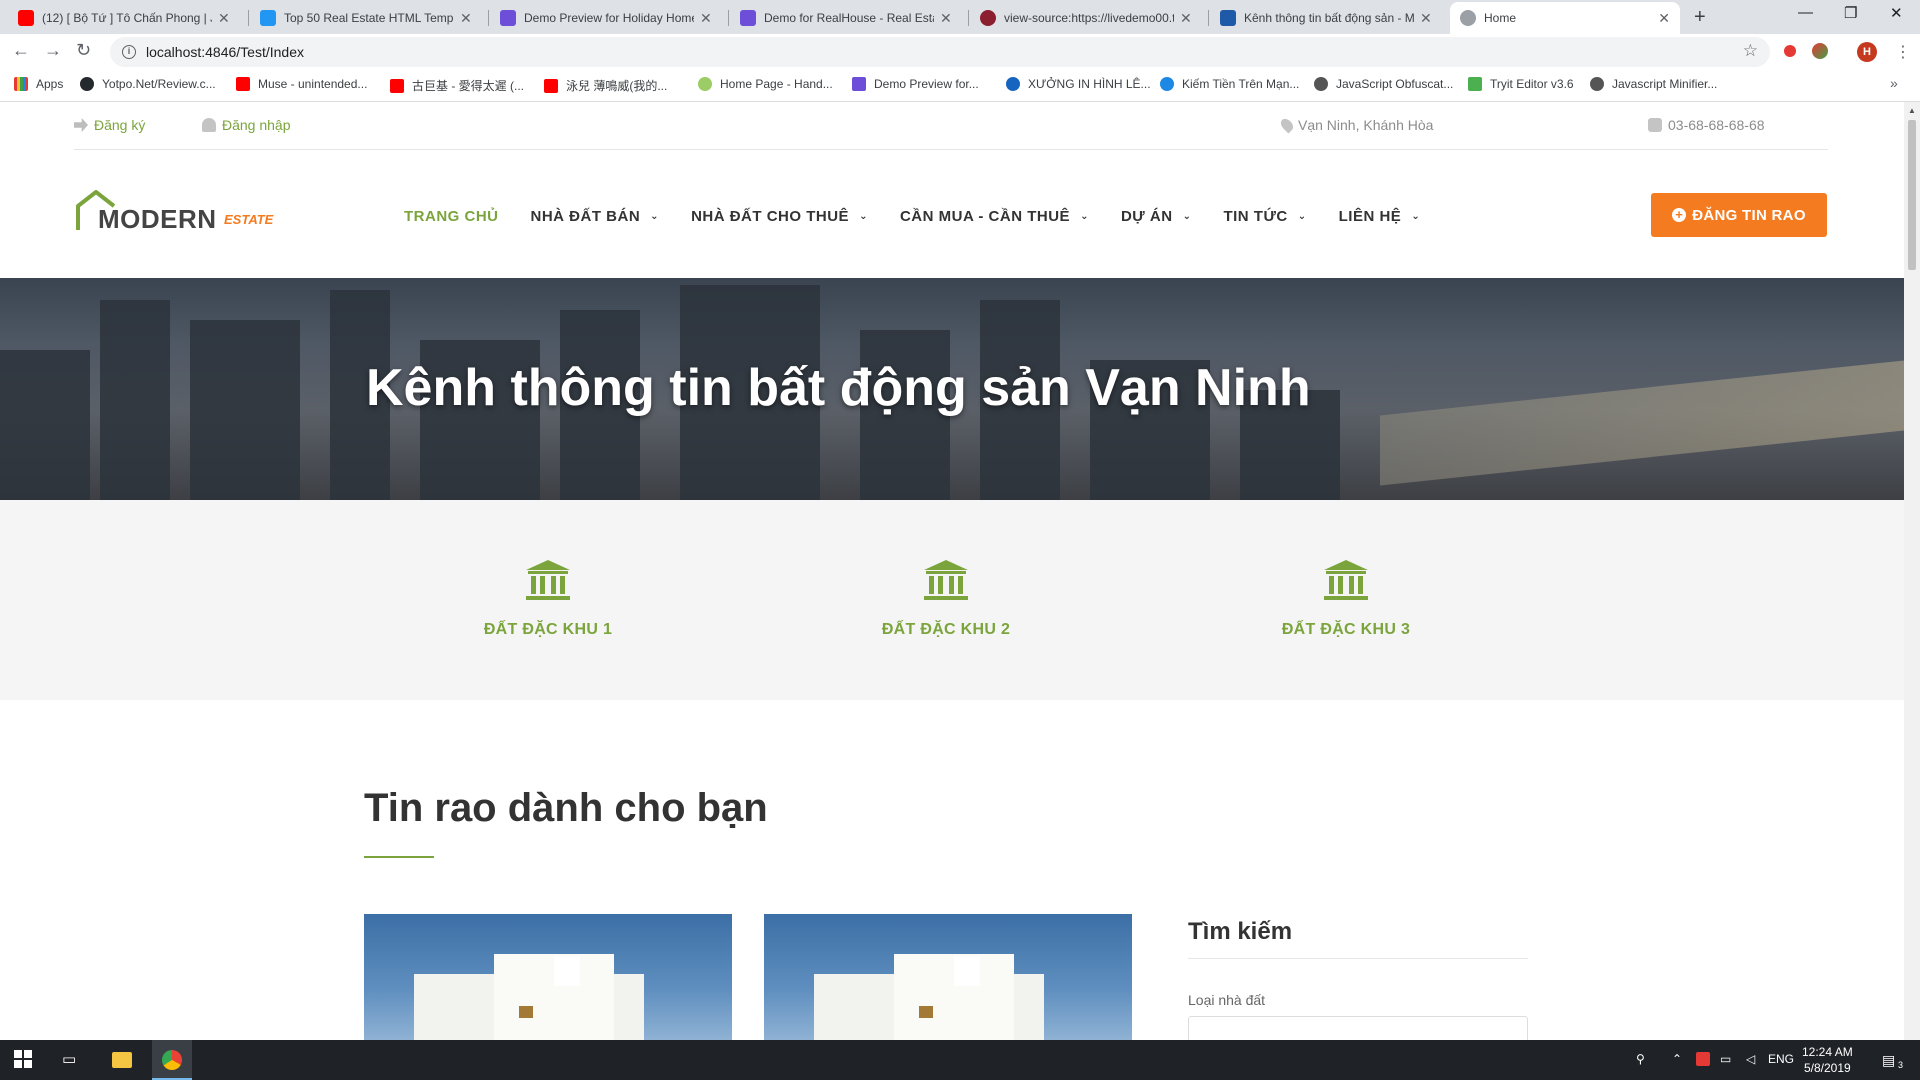 Image resolution: width=1920 pixels, height=1080 pixels. Describe the element at coordinates (120, 125) in the screenshot. I see `register-label: Đăng ký` at that location.